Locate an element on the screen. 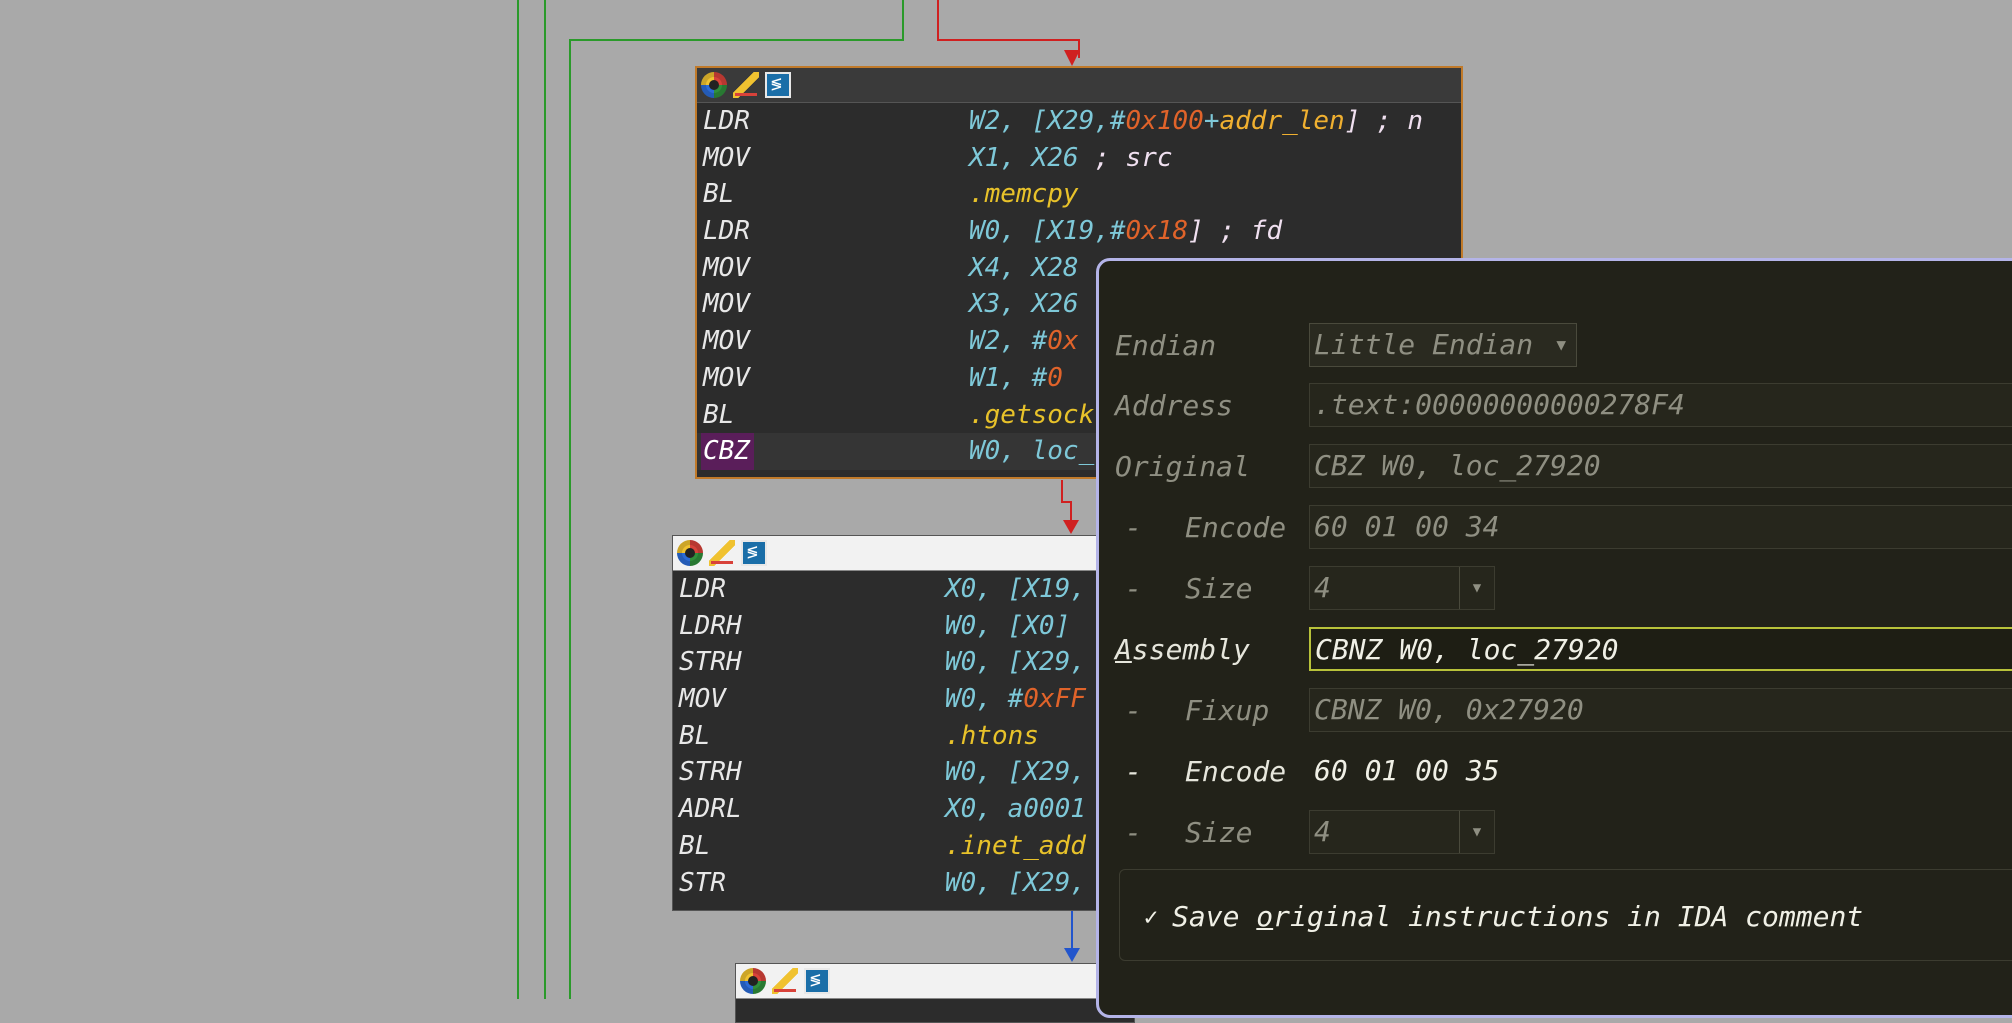 This screenshot has height=1023, width=2012. asm-operands: .inet_add is located at coordinates (1015, 846).